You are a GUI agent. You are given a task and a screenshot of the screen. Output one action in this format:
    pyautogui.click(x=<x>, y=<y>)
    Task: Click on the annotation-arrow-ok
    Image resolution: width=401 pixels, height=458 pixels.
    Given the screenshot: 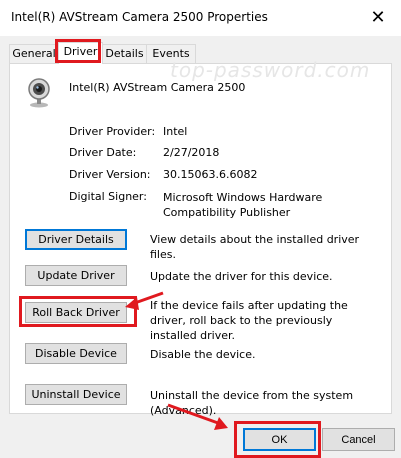 What is the action you would take?
    pyautogui.click(x=197, y=416)
    